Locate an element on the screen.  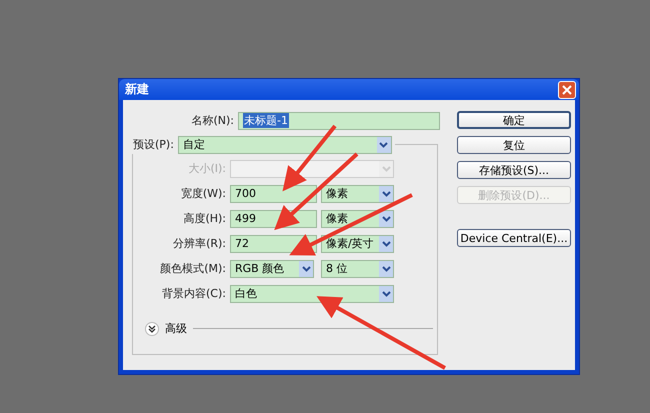
double-chevron-icon is located at coordinates (152, 328).